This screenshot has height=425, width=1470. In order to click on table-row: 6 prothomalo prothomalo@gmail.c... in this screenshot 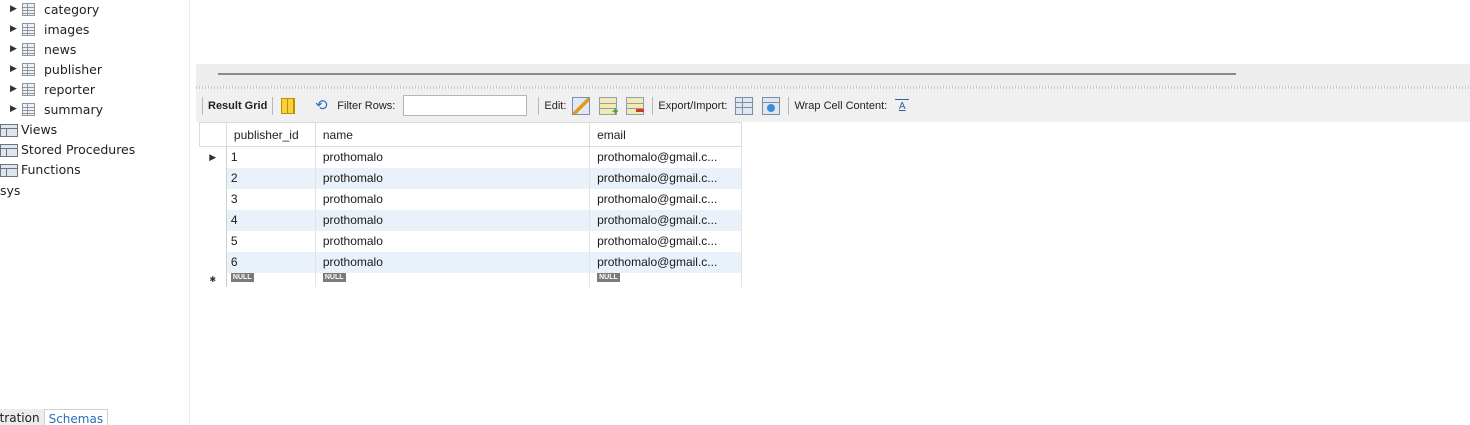, I will do `click(470, 262)`.